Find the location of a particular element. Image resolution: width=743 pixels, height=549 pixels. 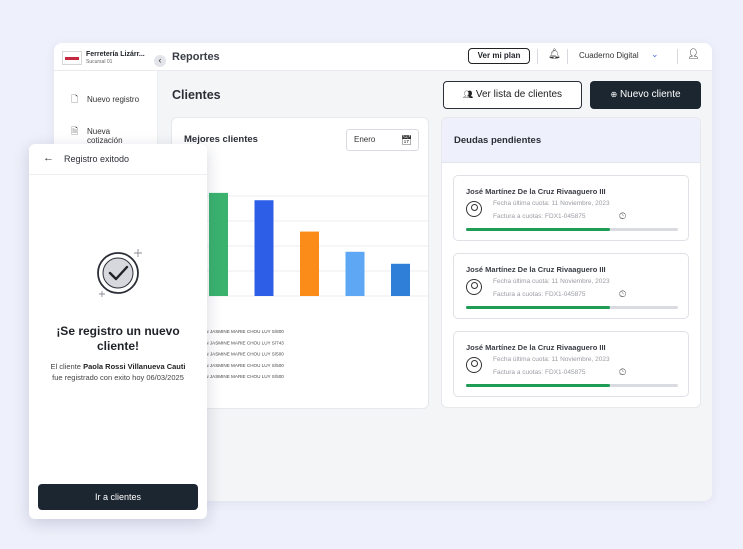

sidebar-item-label: Nueva cotización is located at coordinates (105, 136).